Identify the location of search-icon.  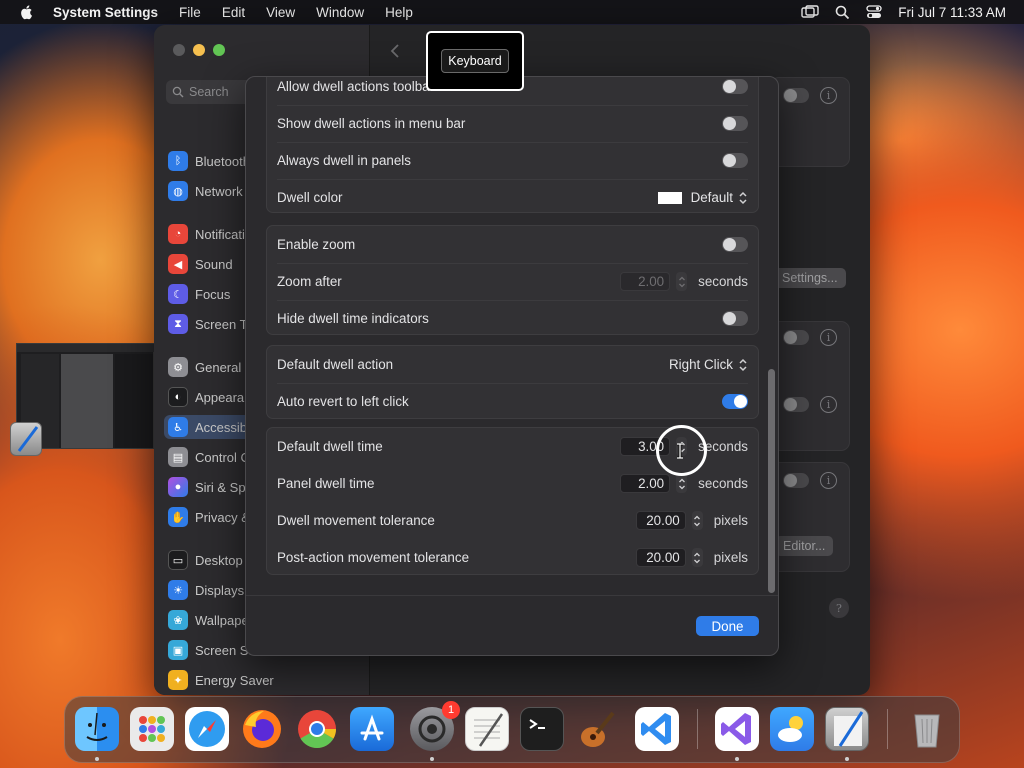
(178, 92).